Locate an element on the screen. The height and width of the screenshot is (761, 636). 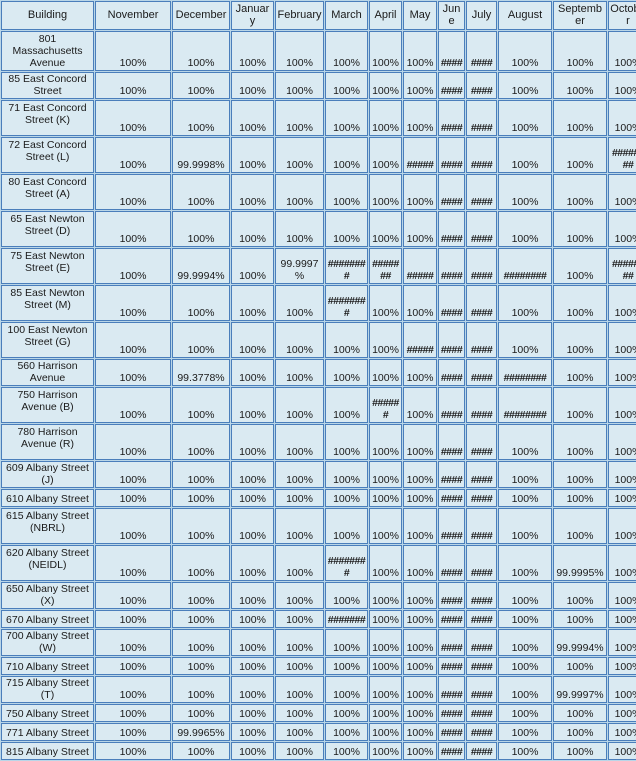
building-name-cell: 610 Albany Street is located at coordinates (47, 498).